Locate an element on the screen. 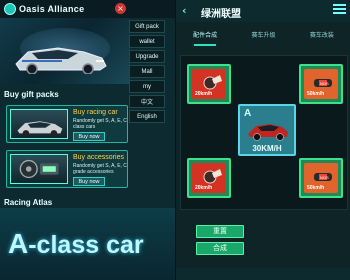 The image size is (350, 280). sports-car-image is located at coordinates (268, 132).